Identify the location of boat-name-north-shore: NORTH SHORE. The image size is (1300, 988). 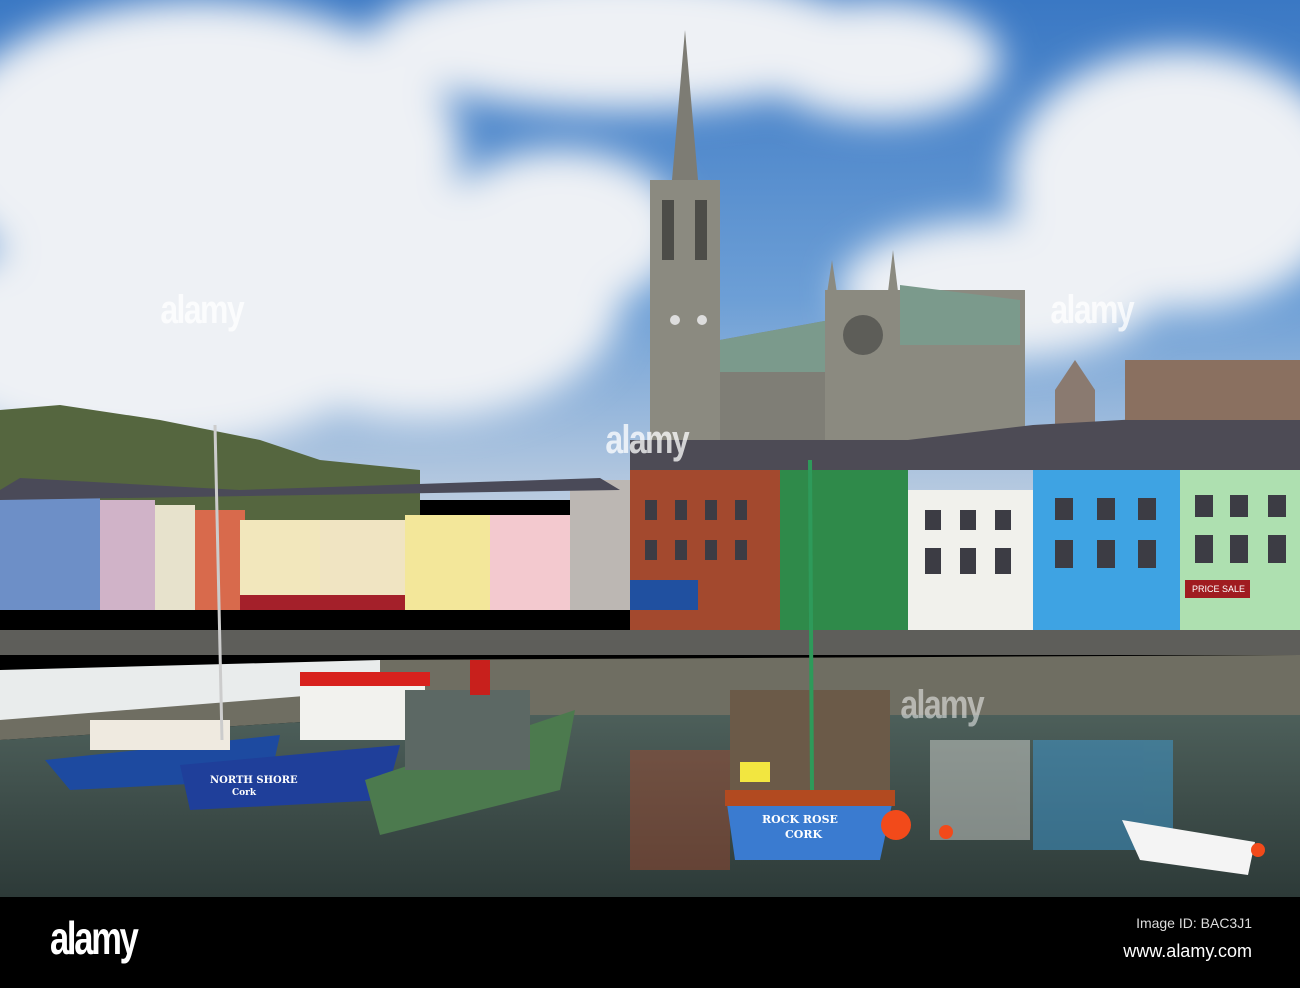
(254, 780).